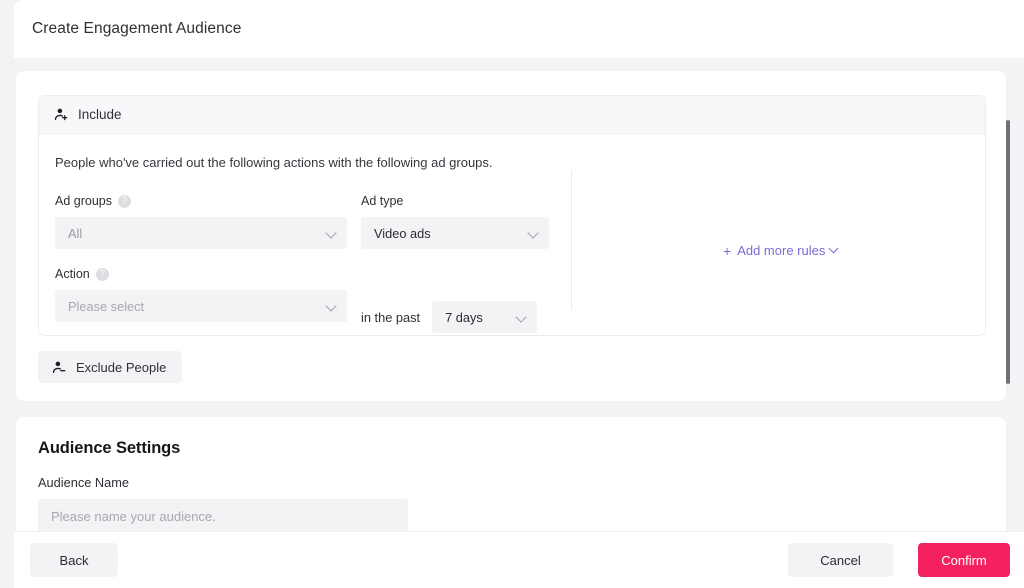 Image resolution: width=1024 pixels, height=588 pixels. I want to click on ad-groups-field: Ad groups All, so click(201, 221).